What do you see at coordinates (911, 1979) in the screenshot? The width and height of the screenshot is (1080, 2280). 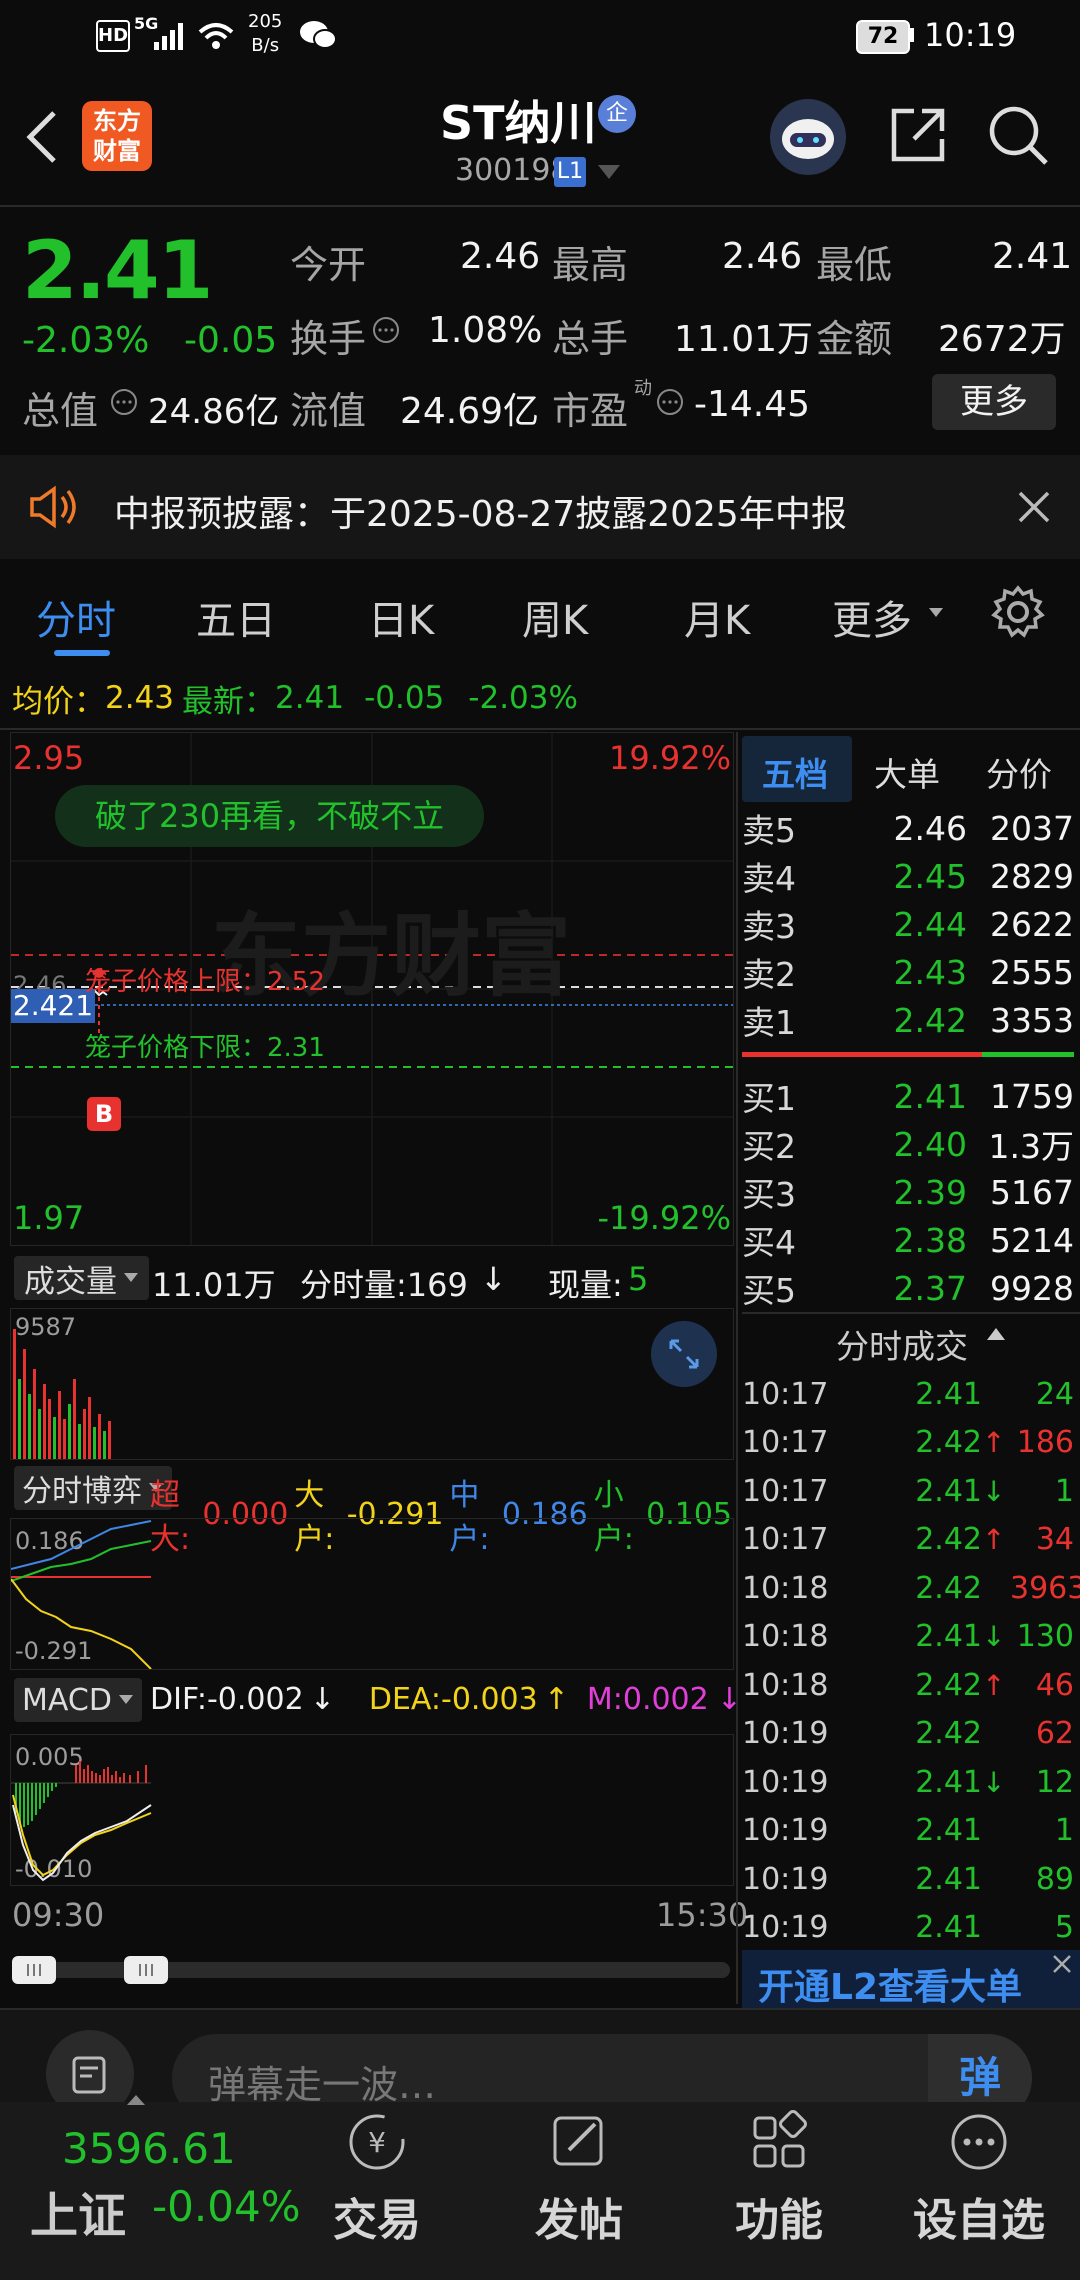 I see `l2-banner: 开通L2查看大单` at bounding box center [911, 1979].